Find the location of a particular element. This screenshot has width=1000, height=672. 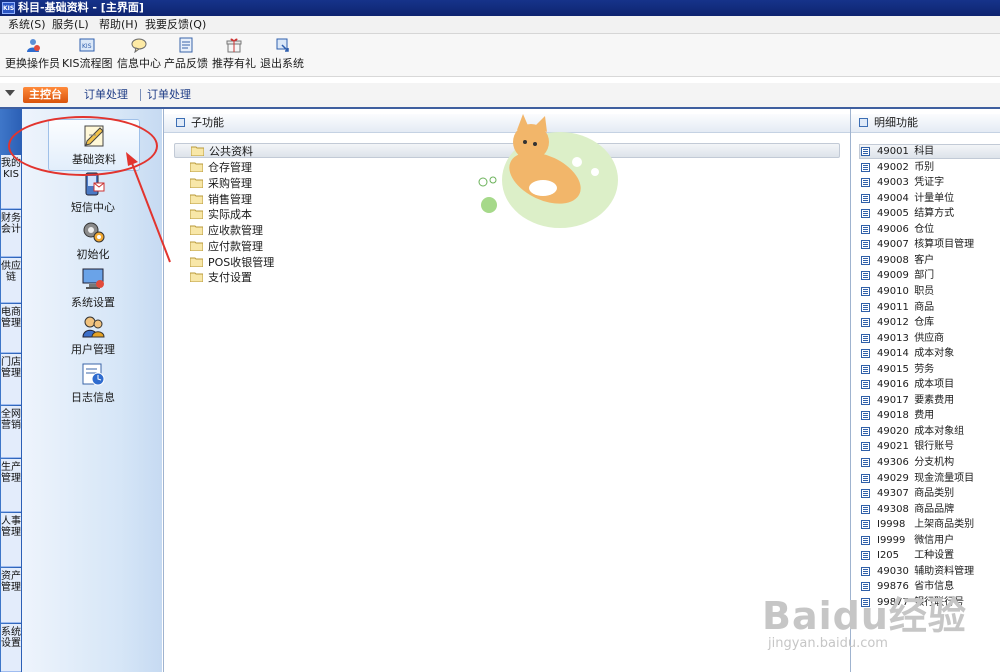

detail-name: 商品品牌 is located at coordinates (934, 509).